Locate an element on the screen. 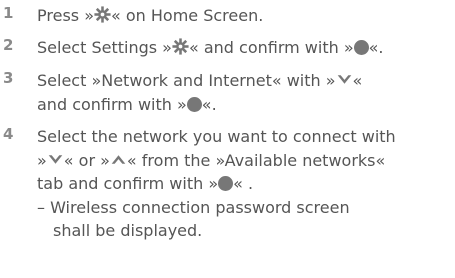 This screenshot has height=278, width=455. step-line: and confirm with » «. is located at coordinates (244, 105).